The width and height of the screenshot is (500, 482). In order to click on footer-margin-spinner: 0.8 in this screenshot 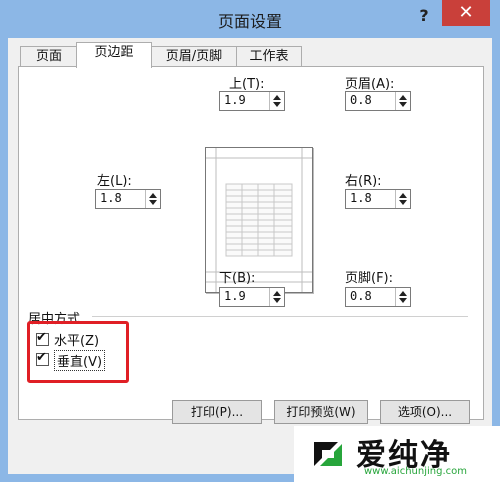, I will do `click(378, 297)`.